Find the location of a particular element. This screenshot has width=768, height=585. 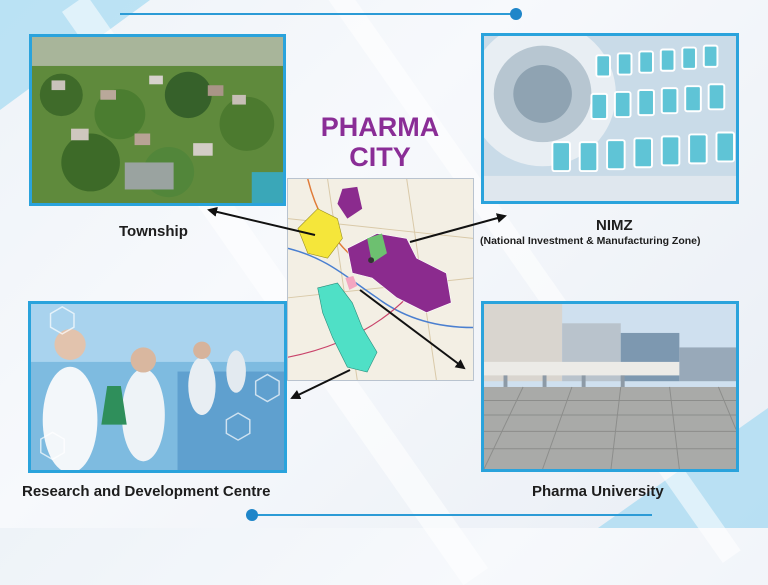

nimz-label: NIMZ is located at coordinates (614, 225).